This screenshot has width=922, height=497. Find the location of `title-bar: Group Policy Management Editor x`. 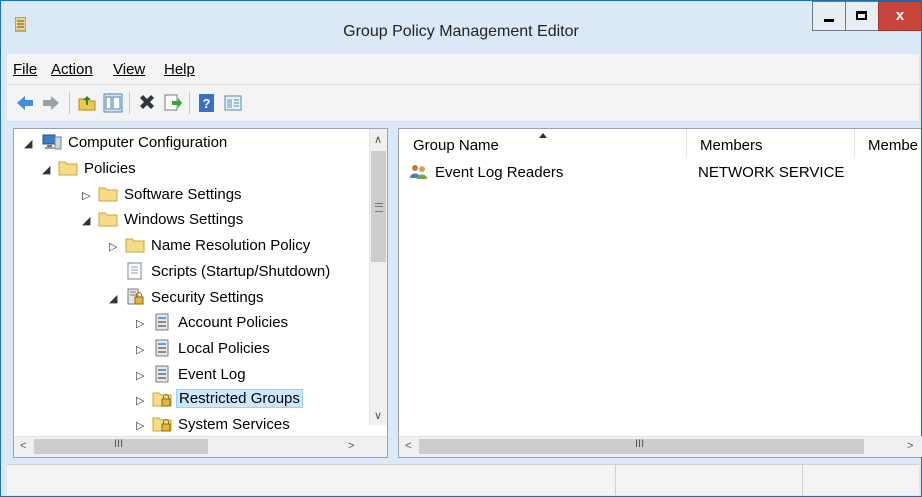

title-bar: Group Policy Management Editor x is located at coordinates (461, 27).